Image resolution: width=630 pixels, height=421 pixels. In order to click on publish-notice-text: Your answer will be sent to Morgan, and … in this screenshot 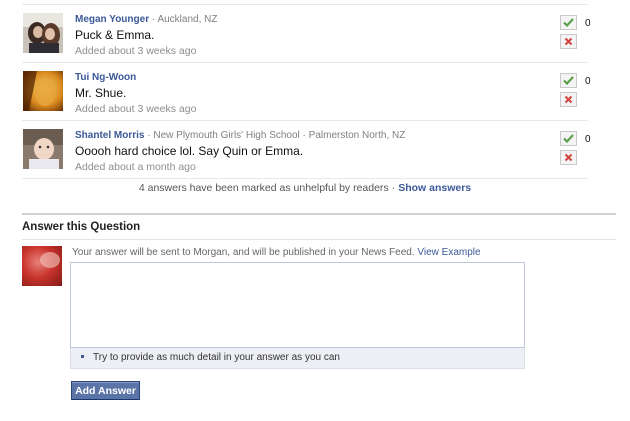, I will do `click(243, 252)`.